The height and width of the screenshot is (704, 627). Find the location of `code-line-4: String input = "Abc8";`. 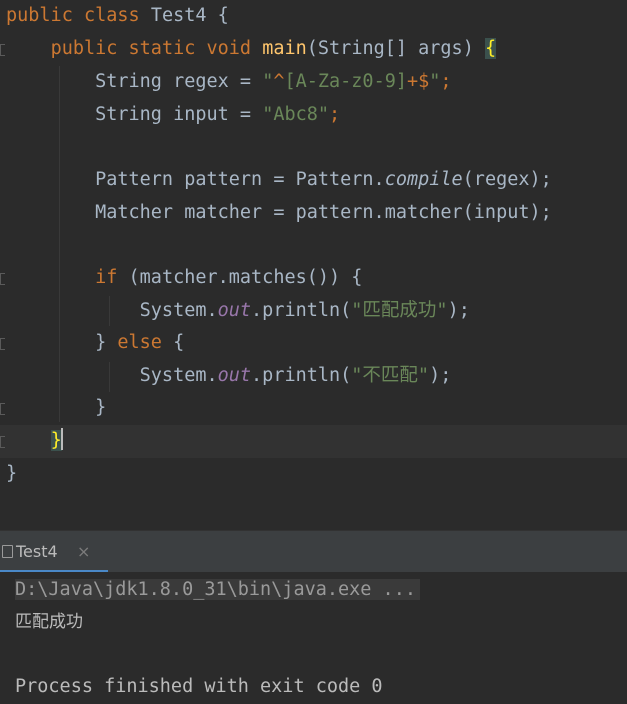

code-line-4: String input = "Abc8"; is located at coordinates (173, 115).